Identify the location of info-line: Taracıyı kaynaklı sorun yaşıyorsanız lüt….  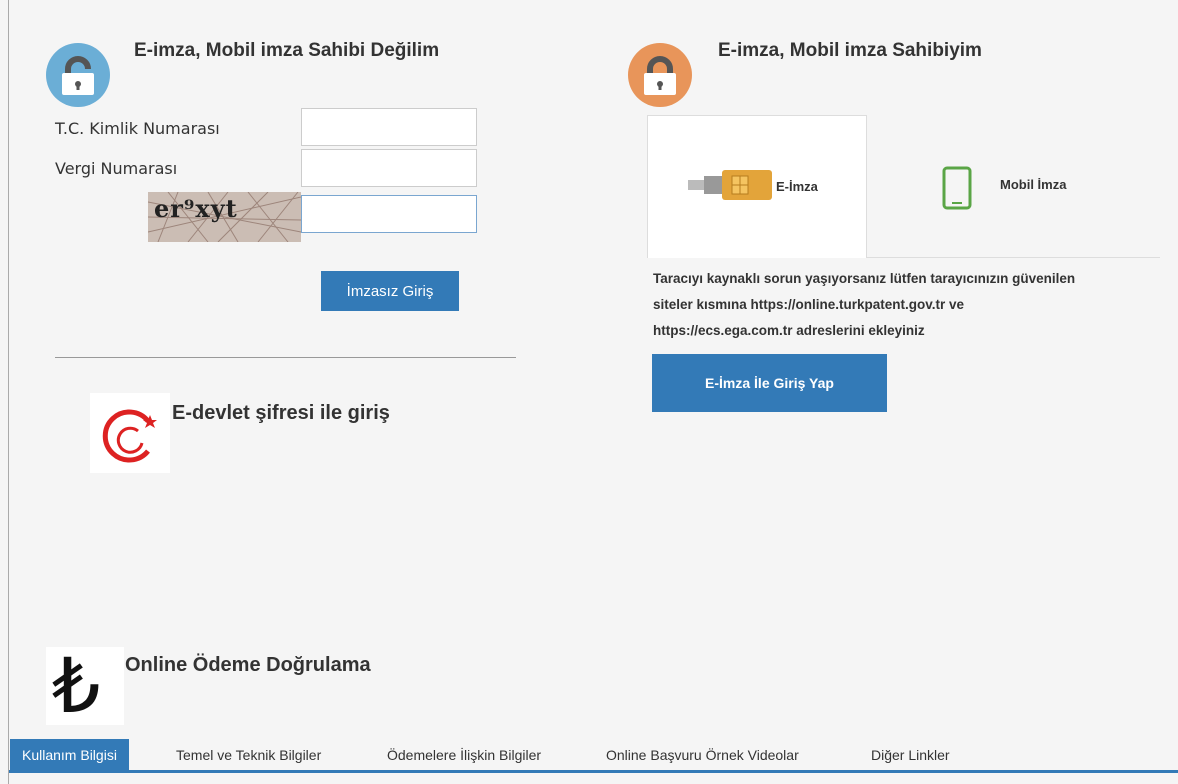
(864, 278).